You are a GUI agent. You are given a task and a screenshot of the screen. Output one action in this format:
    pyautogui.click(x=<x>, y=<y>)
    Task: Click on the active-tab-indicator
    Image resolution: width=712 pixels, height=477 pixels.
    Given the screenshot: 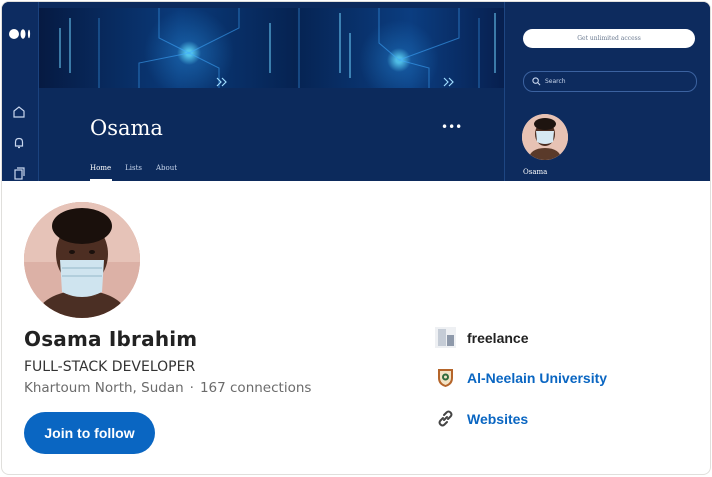 What is the action you would take?
    pyautogui.click(x=101, y=180)
    